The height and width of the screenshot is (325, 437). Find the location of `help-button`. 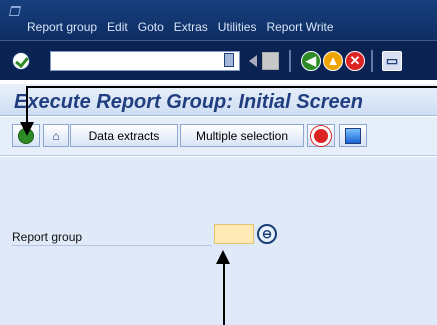

help-button is located at coordinates (321, 135).